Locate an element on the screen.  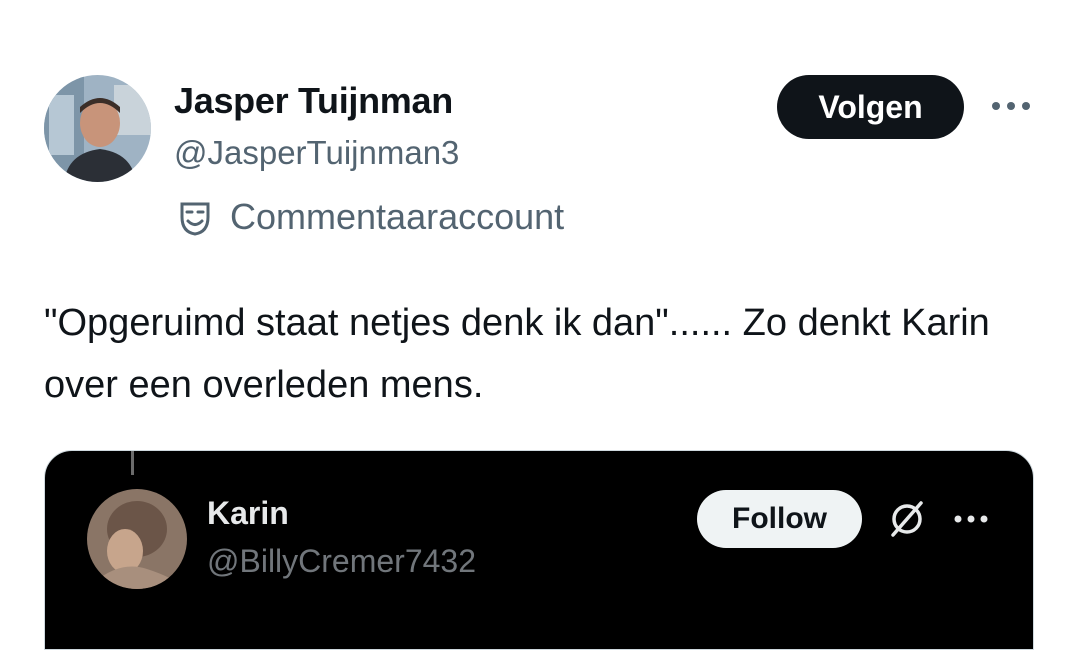
circle-slash-icon is located at coordinates (907, 519).